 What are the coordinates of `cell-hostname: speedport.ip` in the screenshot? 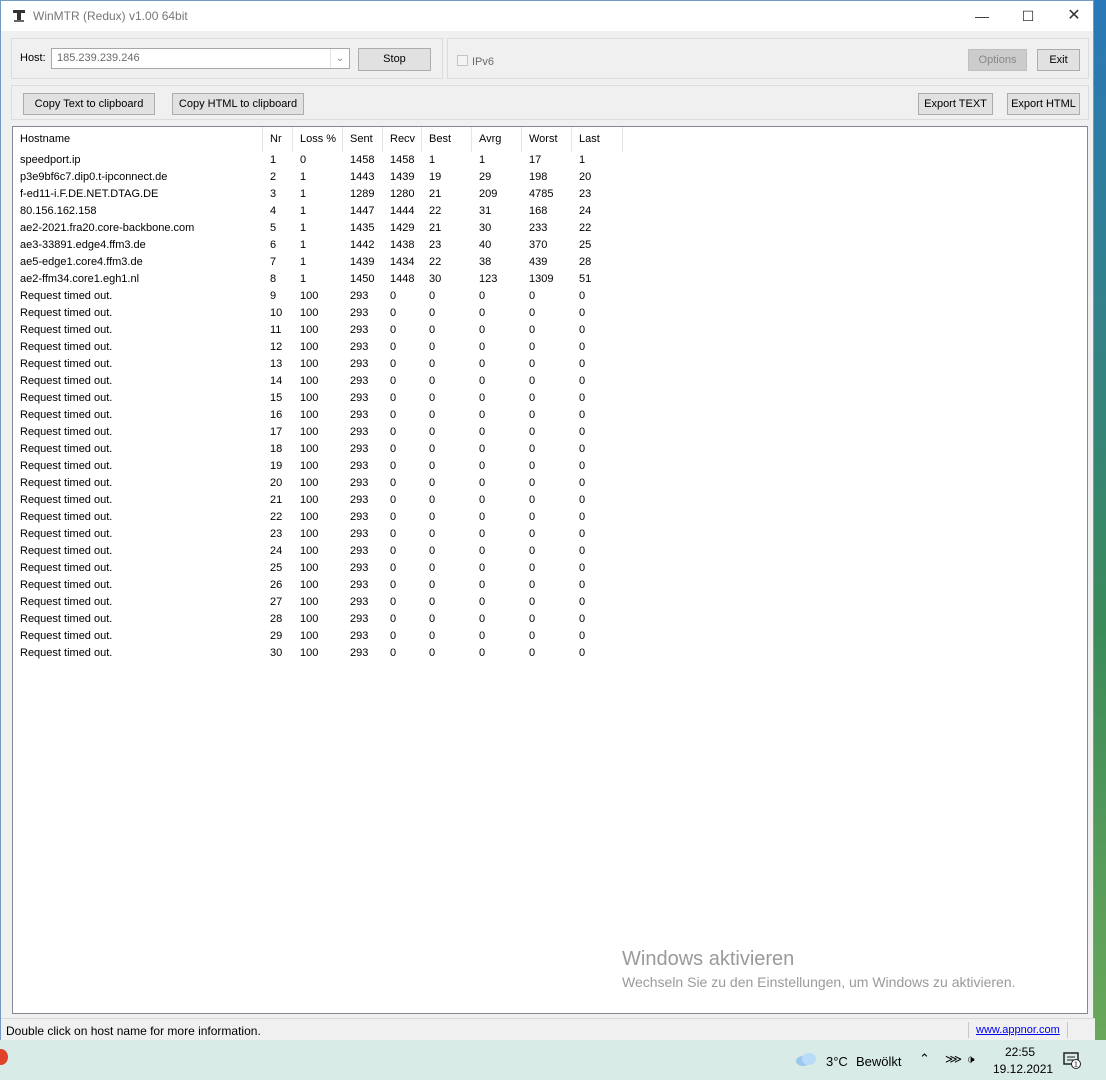 It's located at (141, 160).